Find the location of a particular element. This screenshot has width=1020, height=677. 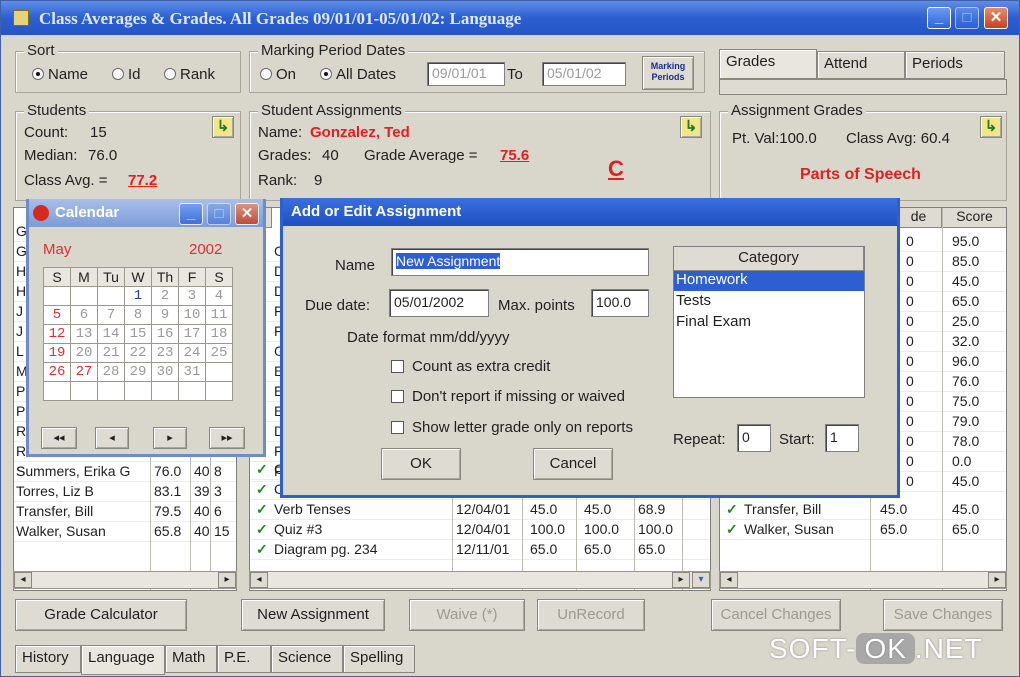

date-from-input: 09/01/01 is located at coordinates (466, 74).